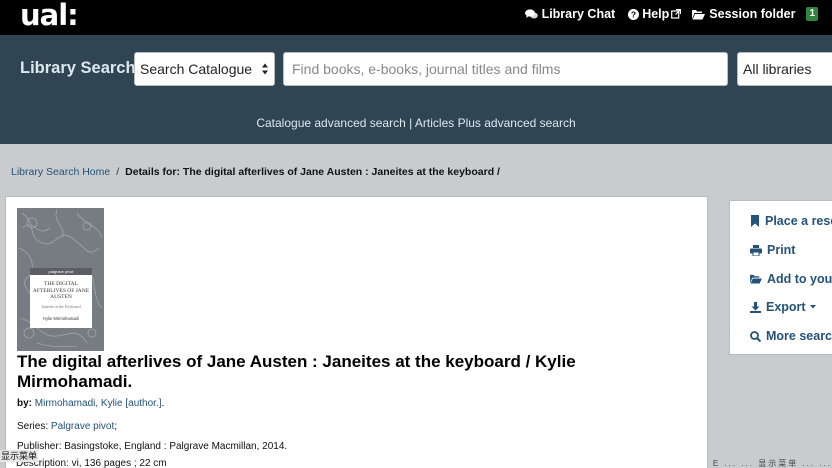 The height and width of the screenshot is (468, 832). I want to click on author-tail: ., so click(163, 403).